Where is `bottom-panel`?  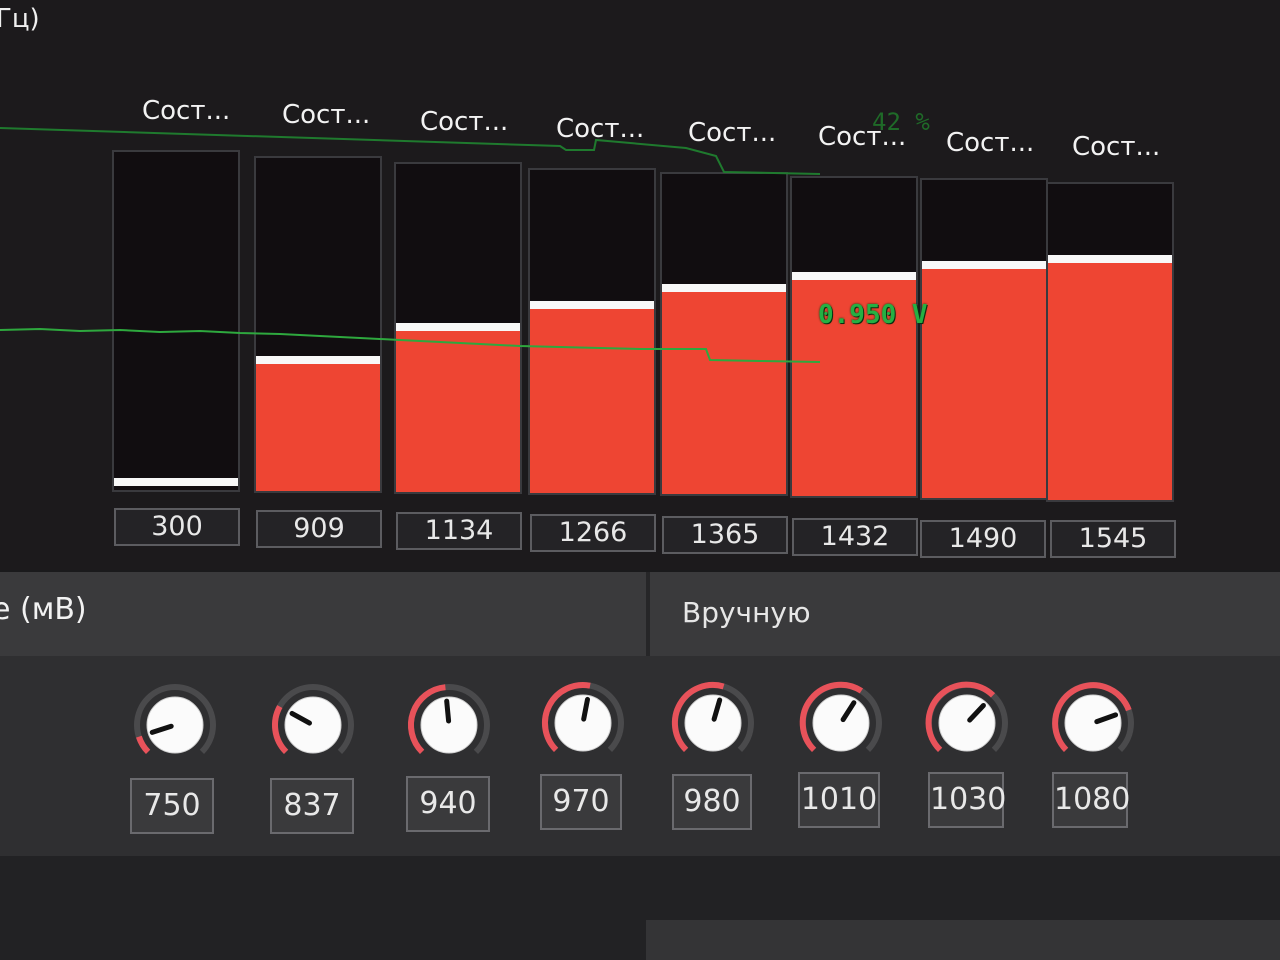 bottom-panel is located at coordinates (963, 940).